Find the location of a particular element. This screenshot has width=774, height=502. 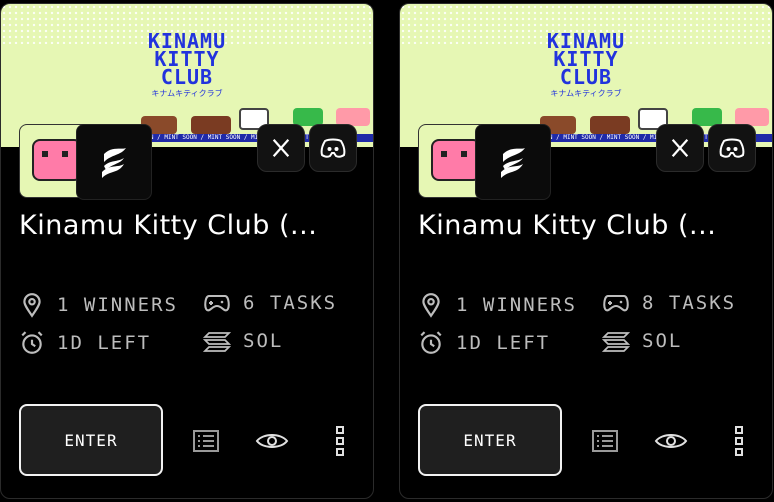

tasks-stat: 6 TASKS is located at coordinates (270, 303).